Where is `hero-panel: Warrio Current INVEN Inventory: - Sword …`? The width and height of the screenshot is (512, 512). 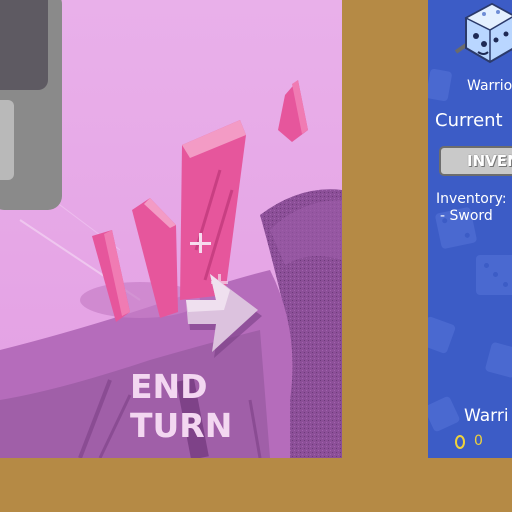 hero-panel: Warrio Current INVEN Inventory: - Sword … is located at coordinates (470, 229).